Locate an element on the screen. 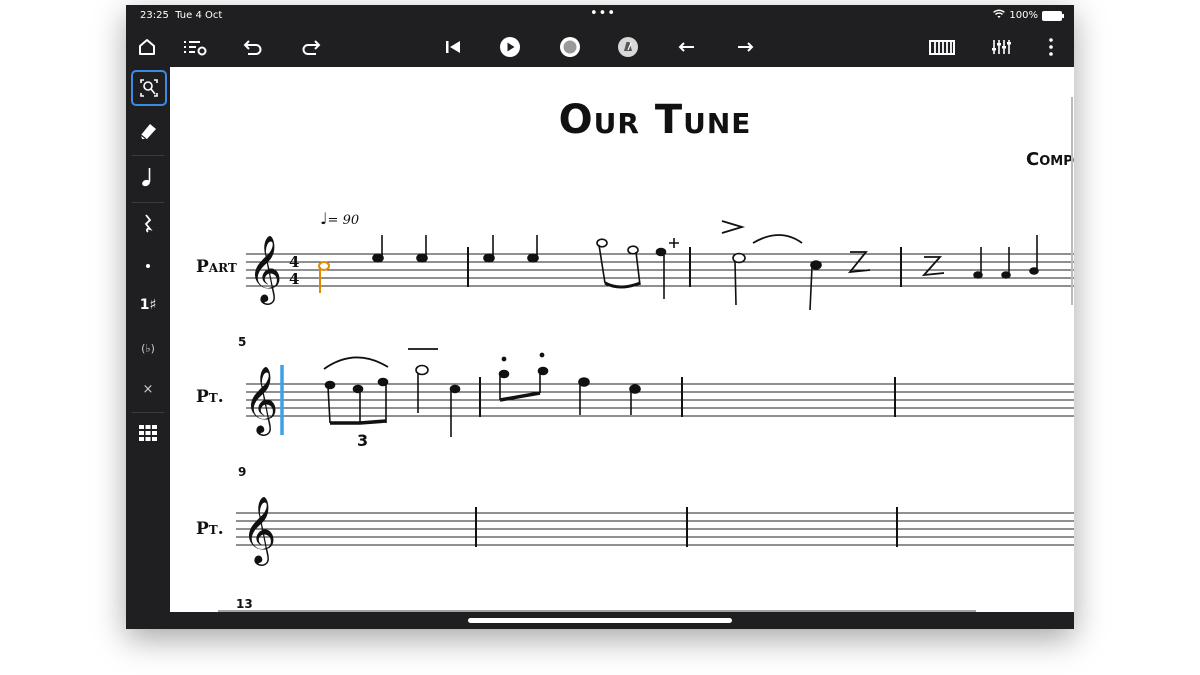 This screenshot has height=675, width=1200. note-icon is located at coordinates (148, 177).